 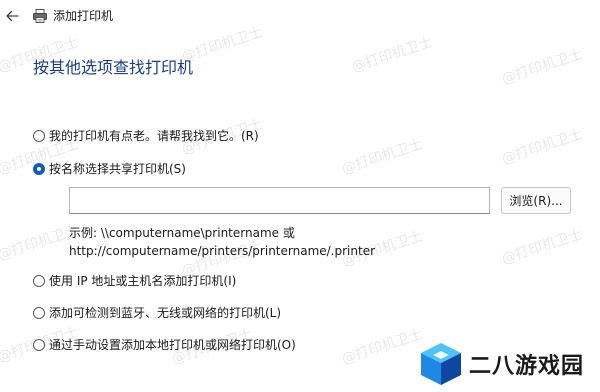 I want to click on example-line-1: 示例: \\computername\printername 或, so click(x=182, y=233).